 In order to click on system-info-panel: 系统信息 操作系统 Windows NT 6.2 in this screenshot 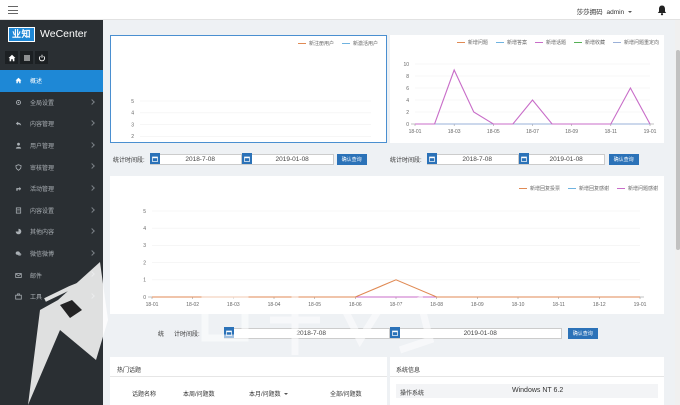, I will do `click(527, 381)`.